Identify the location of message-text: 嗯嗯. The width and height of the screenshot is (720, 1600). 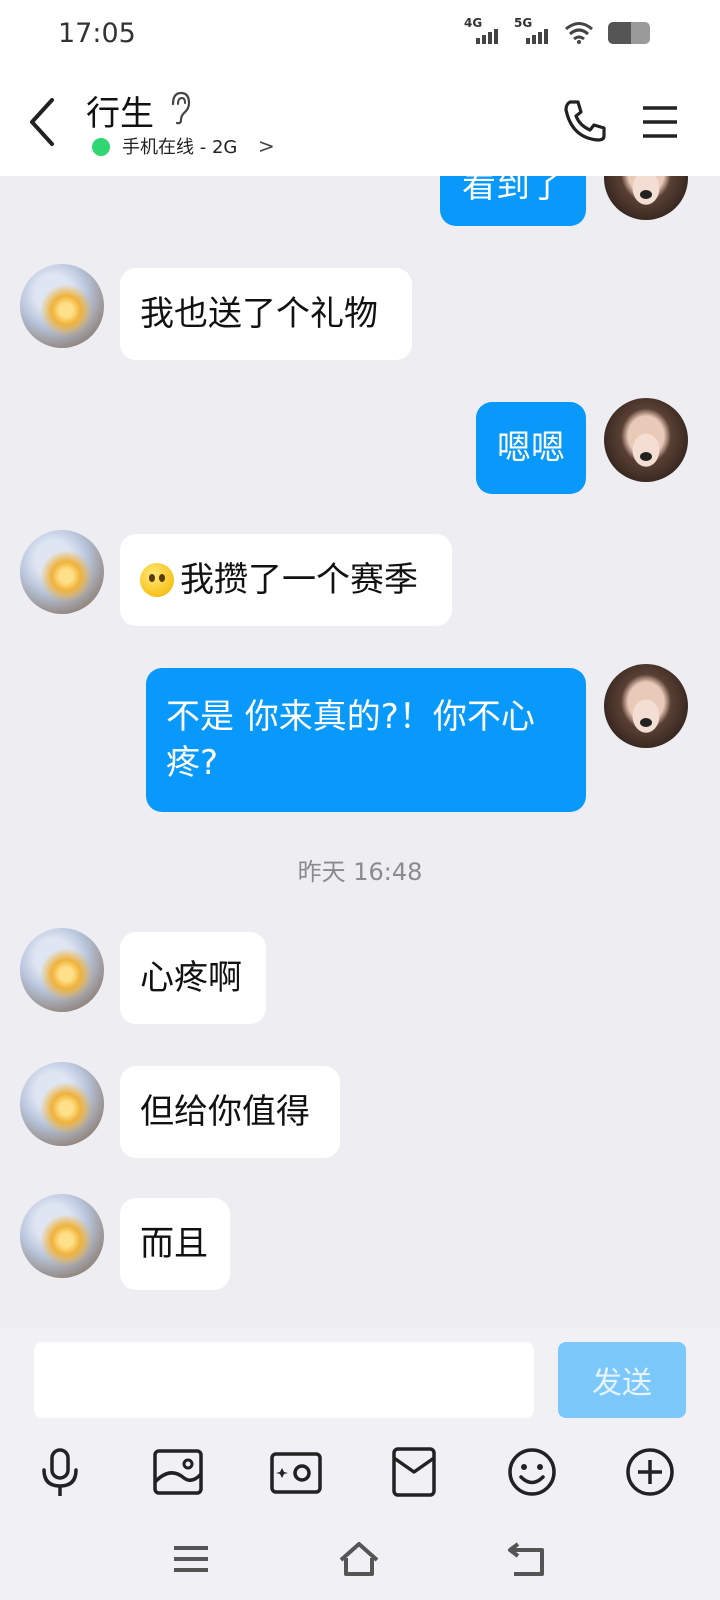
(531, 448).